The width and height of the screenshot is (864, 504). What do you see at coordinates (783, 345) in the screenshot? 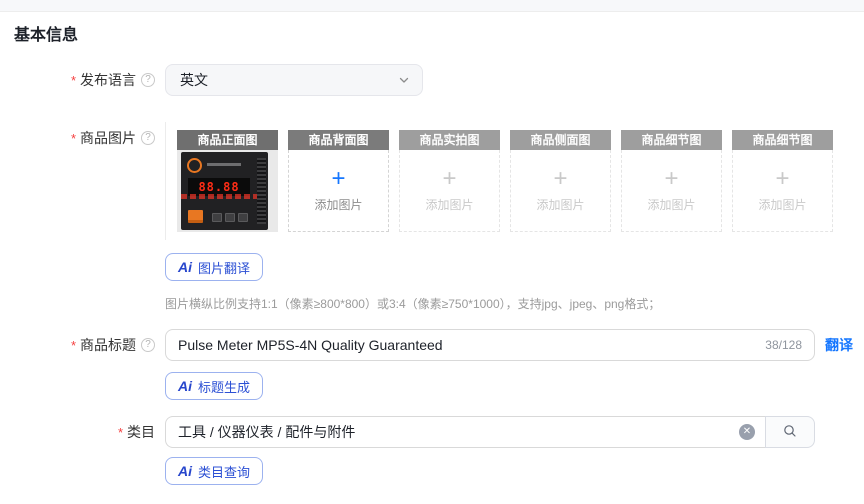
I see `char-counter: 38/128` at bounding box center [783, 345].